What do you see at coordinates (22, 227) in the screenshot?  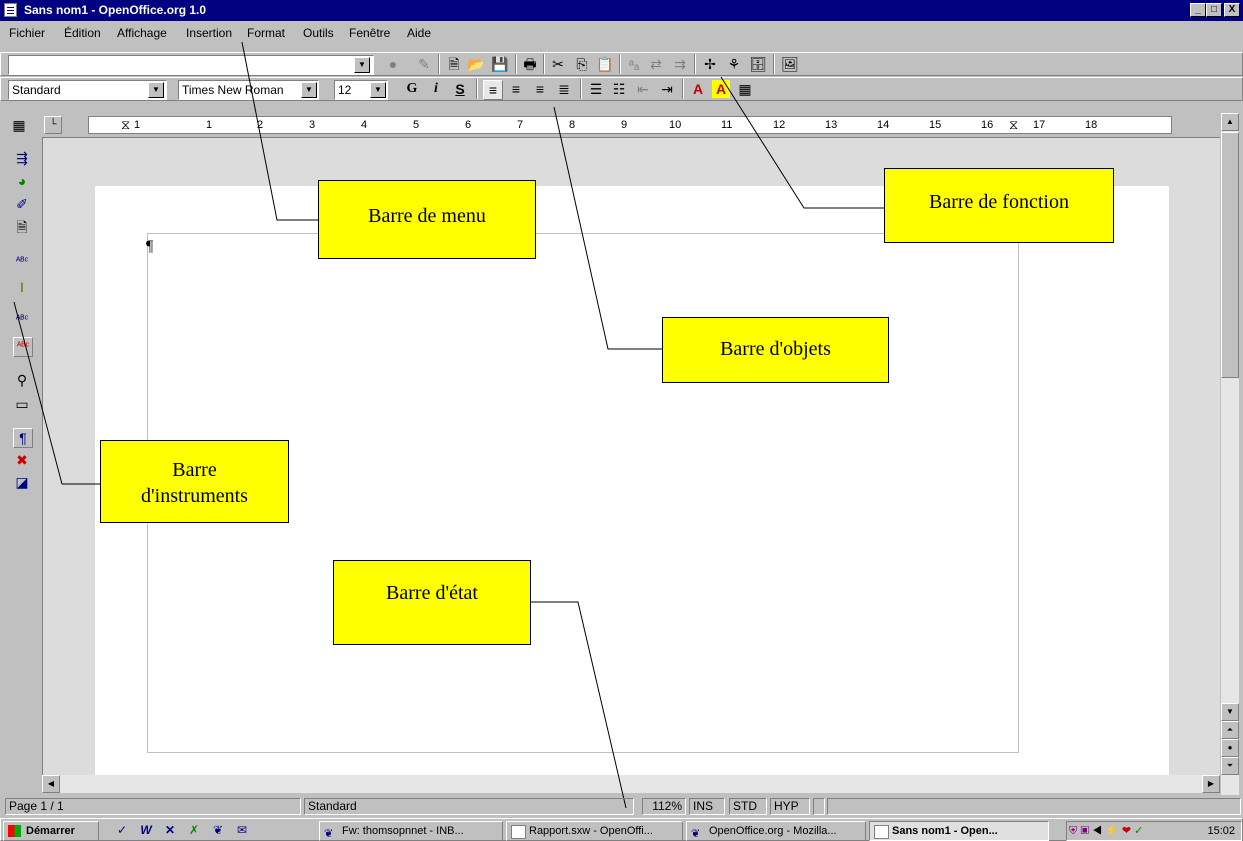 I see `form-functions-icon: 🗎` at bounding box center [22, 227].